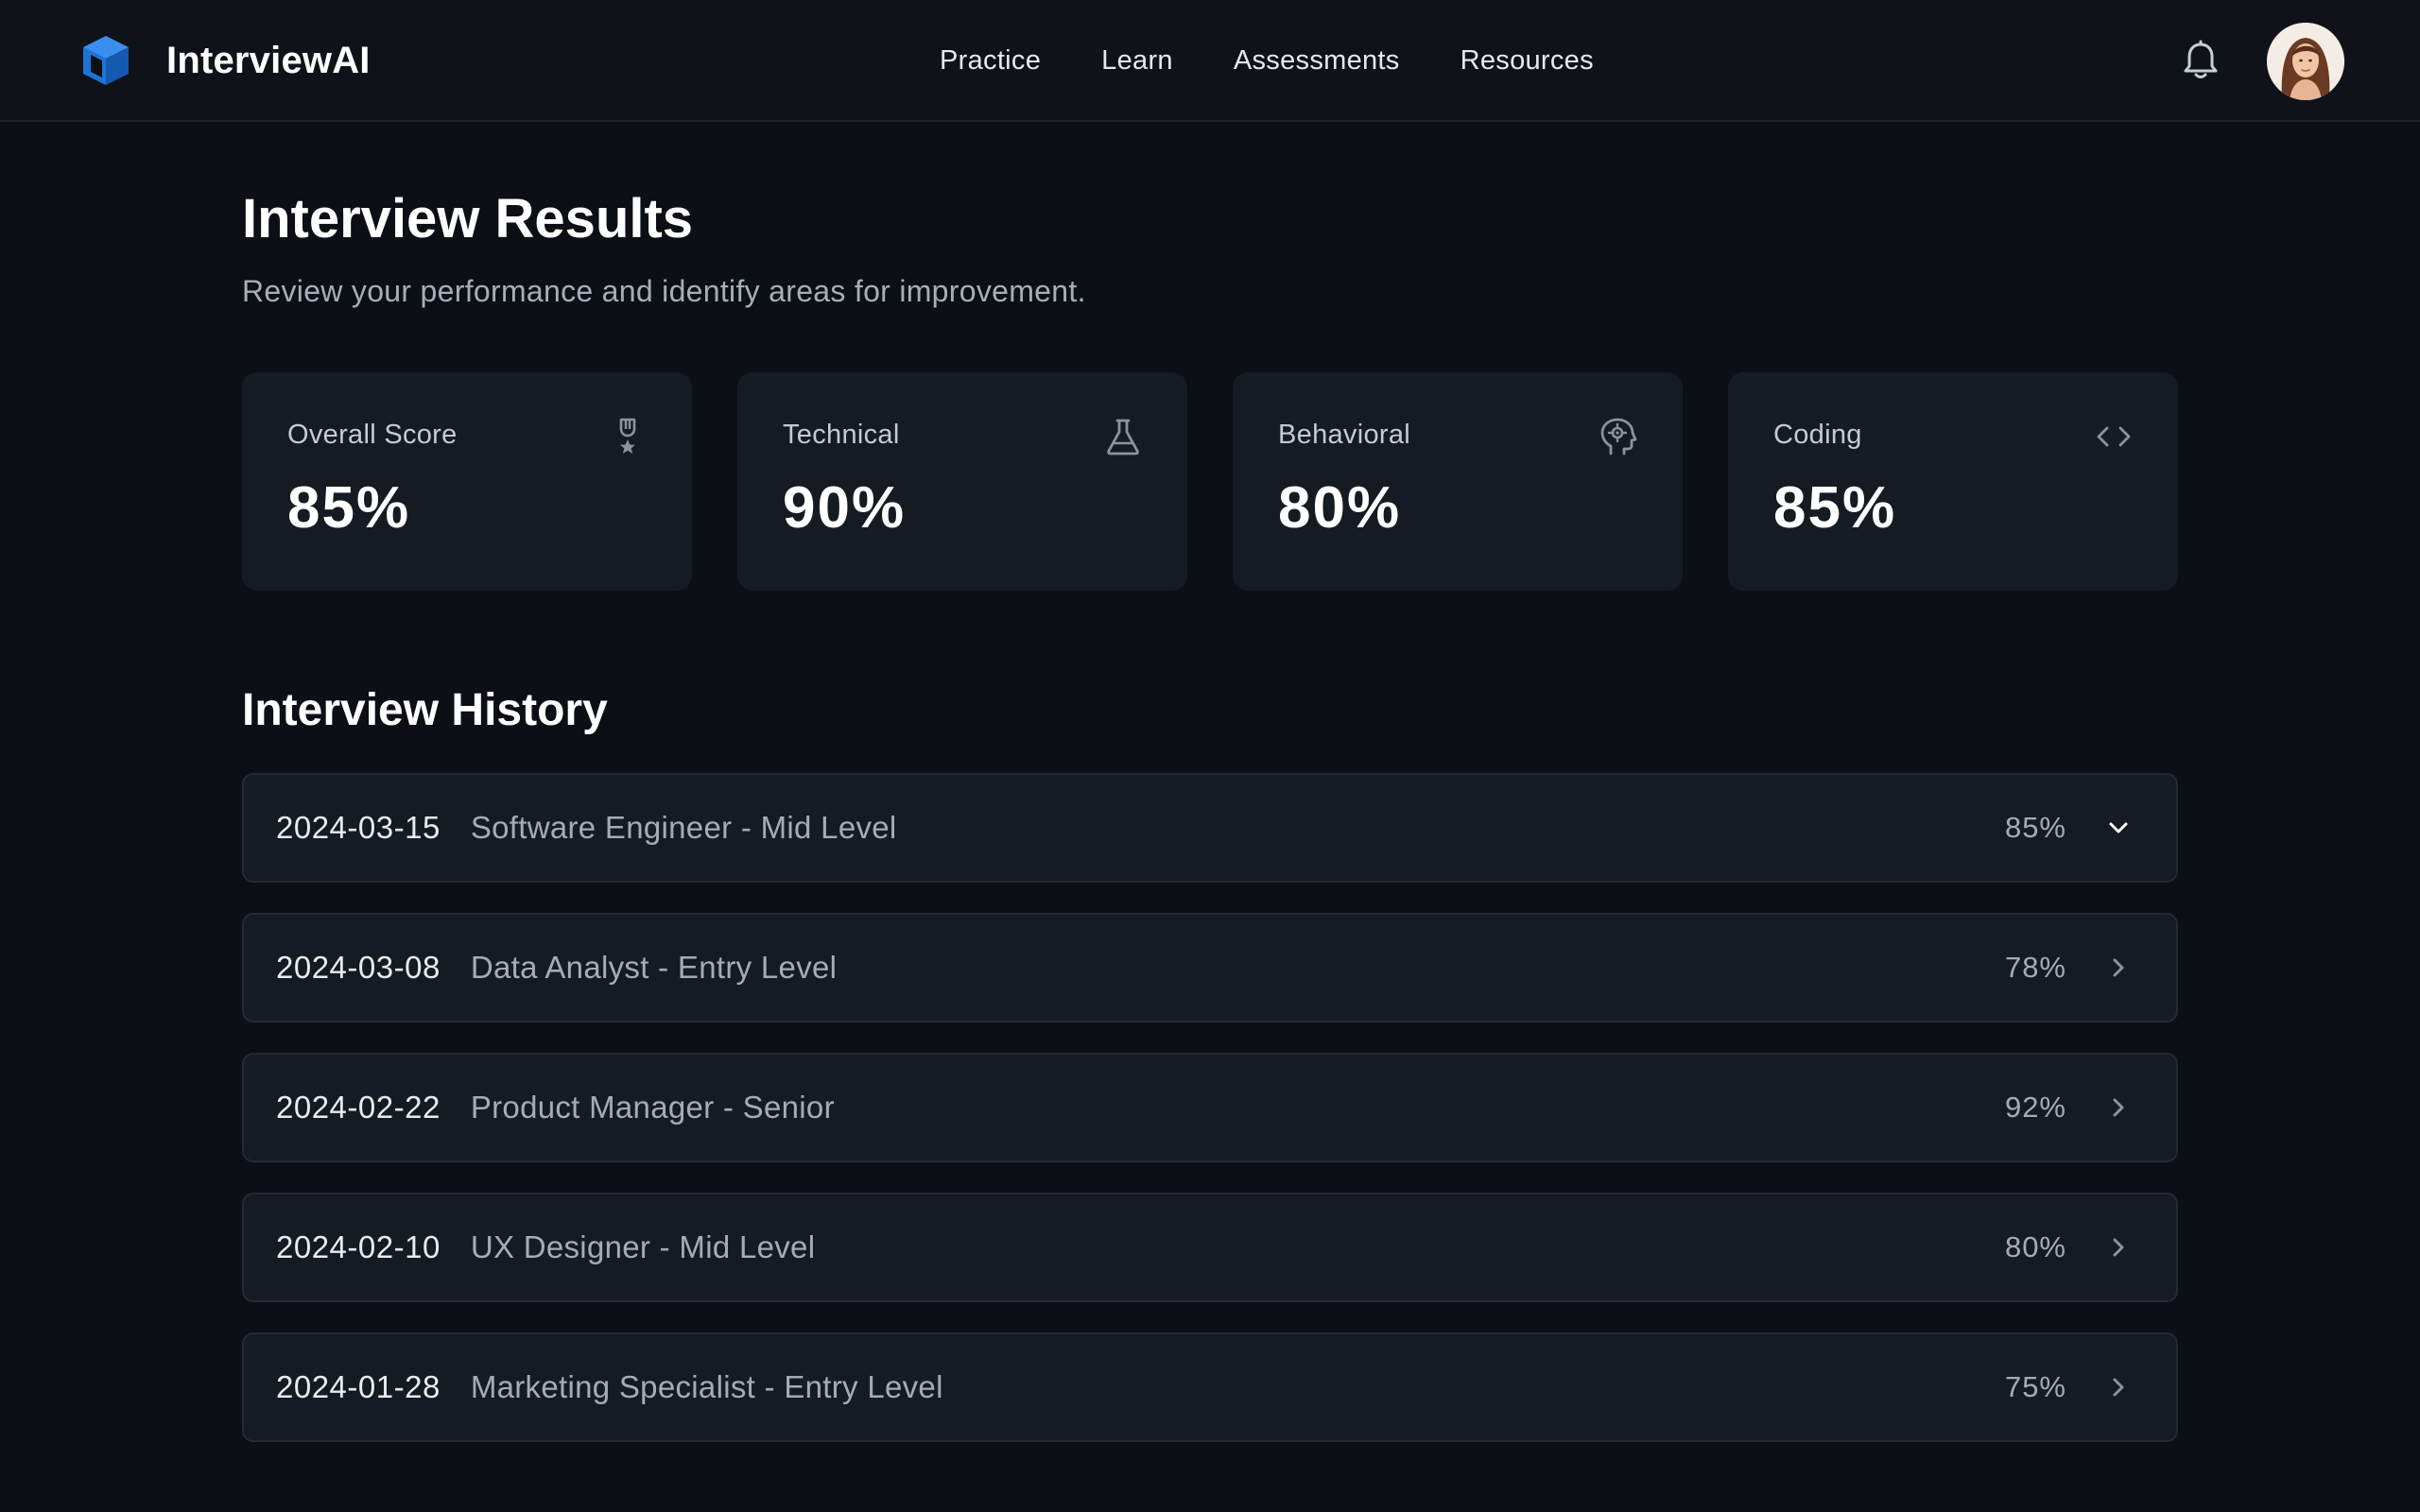 This screenshot has height=1512, width=2420. Describe the element at coordinates (654, 967) in the screenshot. I see `row-role: Data Analyst - Entry Level` at that location.